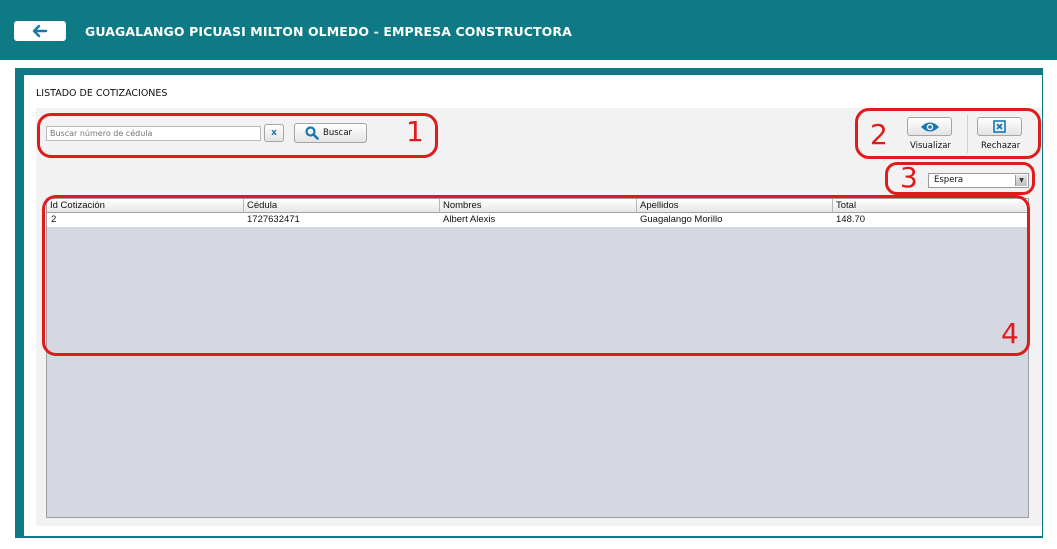 The width and height of the screenshot is (1057, 549). I want to click on annotation-number-3: 3, so click(909, 177).